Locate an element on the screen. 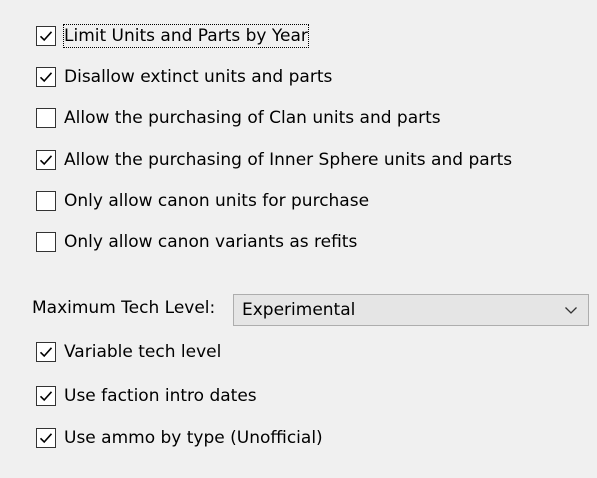 The image size is (597, 478). checkbox-label: Only allow canon variants as refits is located at coordinates (211, 242).